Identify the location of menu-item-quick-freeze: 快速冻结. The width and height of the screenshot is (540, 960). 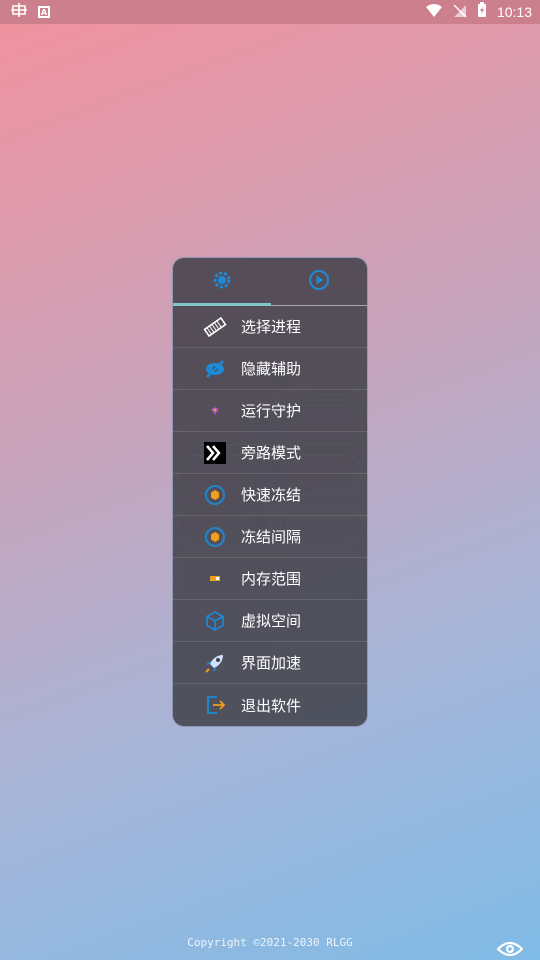
(270, 495).